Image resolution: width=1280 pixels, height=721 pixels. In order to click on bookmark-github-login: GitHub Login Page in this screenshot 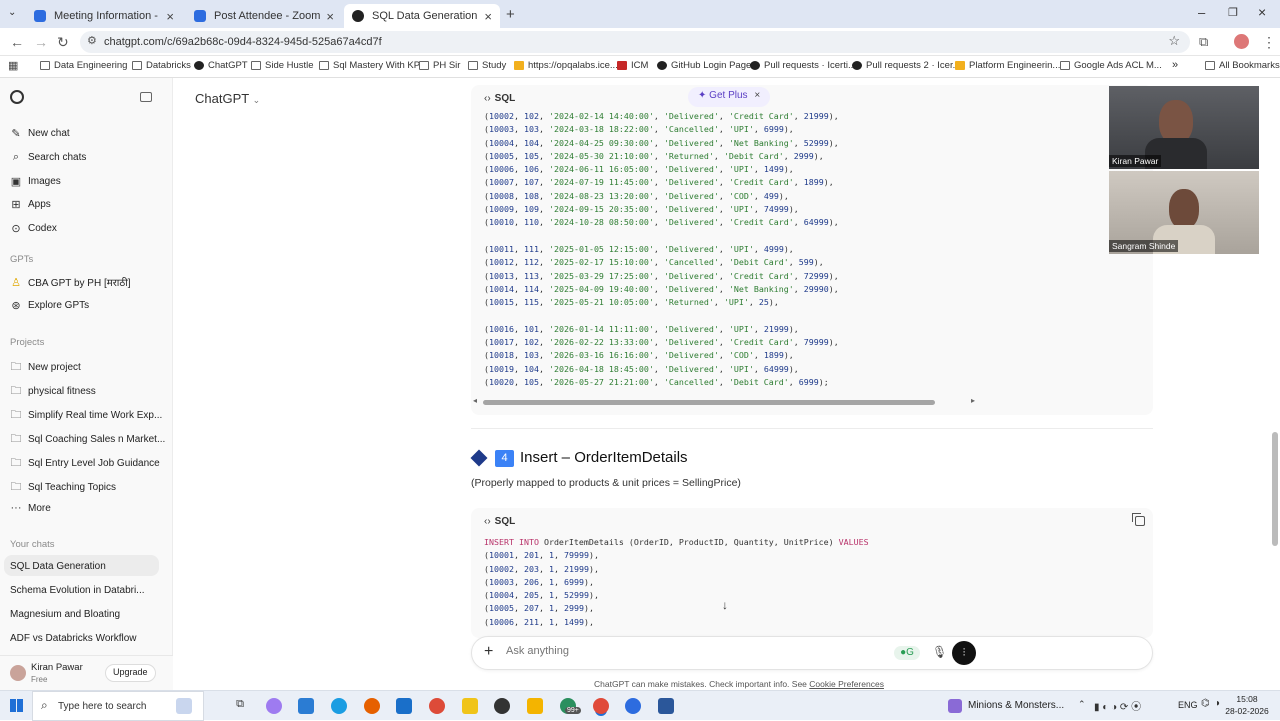, I will do `click(704, 65)`.